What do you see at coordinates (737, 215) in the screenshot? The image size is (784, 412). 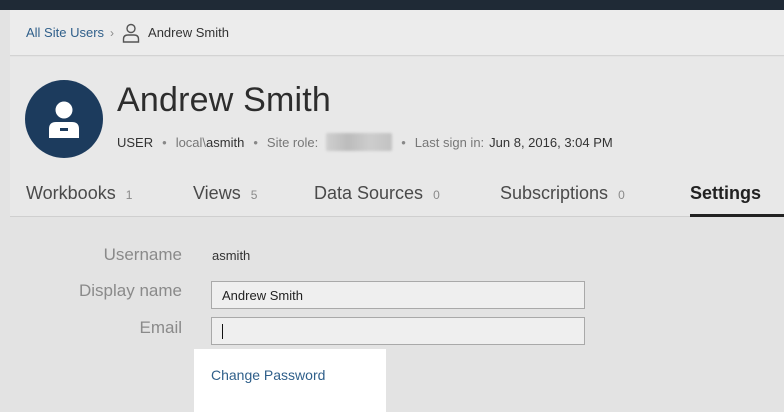 I see `active-tab-indicator` at bounding box center [737, 215].